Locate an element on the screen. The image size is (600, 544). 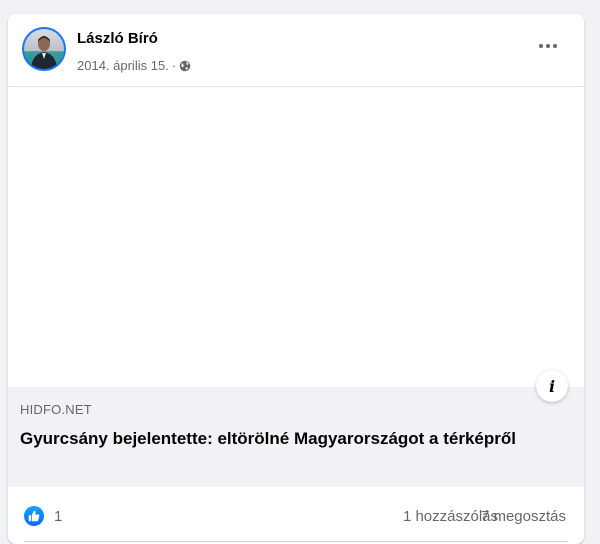
post-stats: 1 1 hozzászólás 7 megosztás is located at coordinates (296, 515).